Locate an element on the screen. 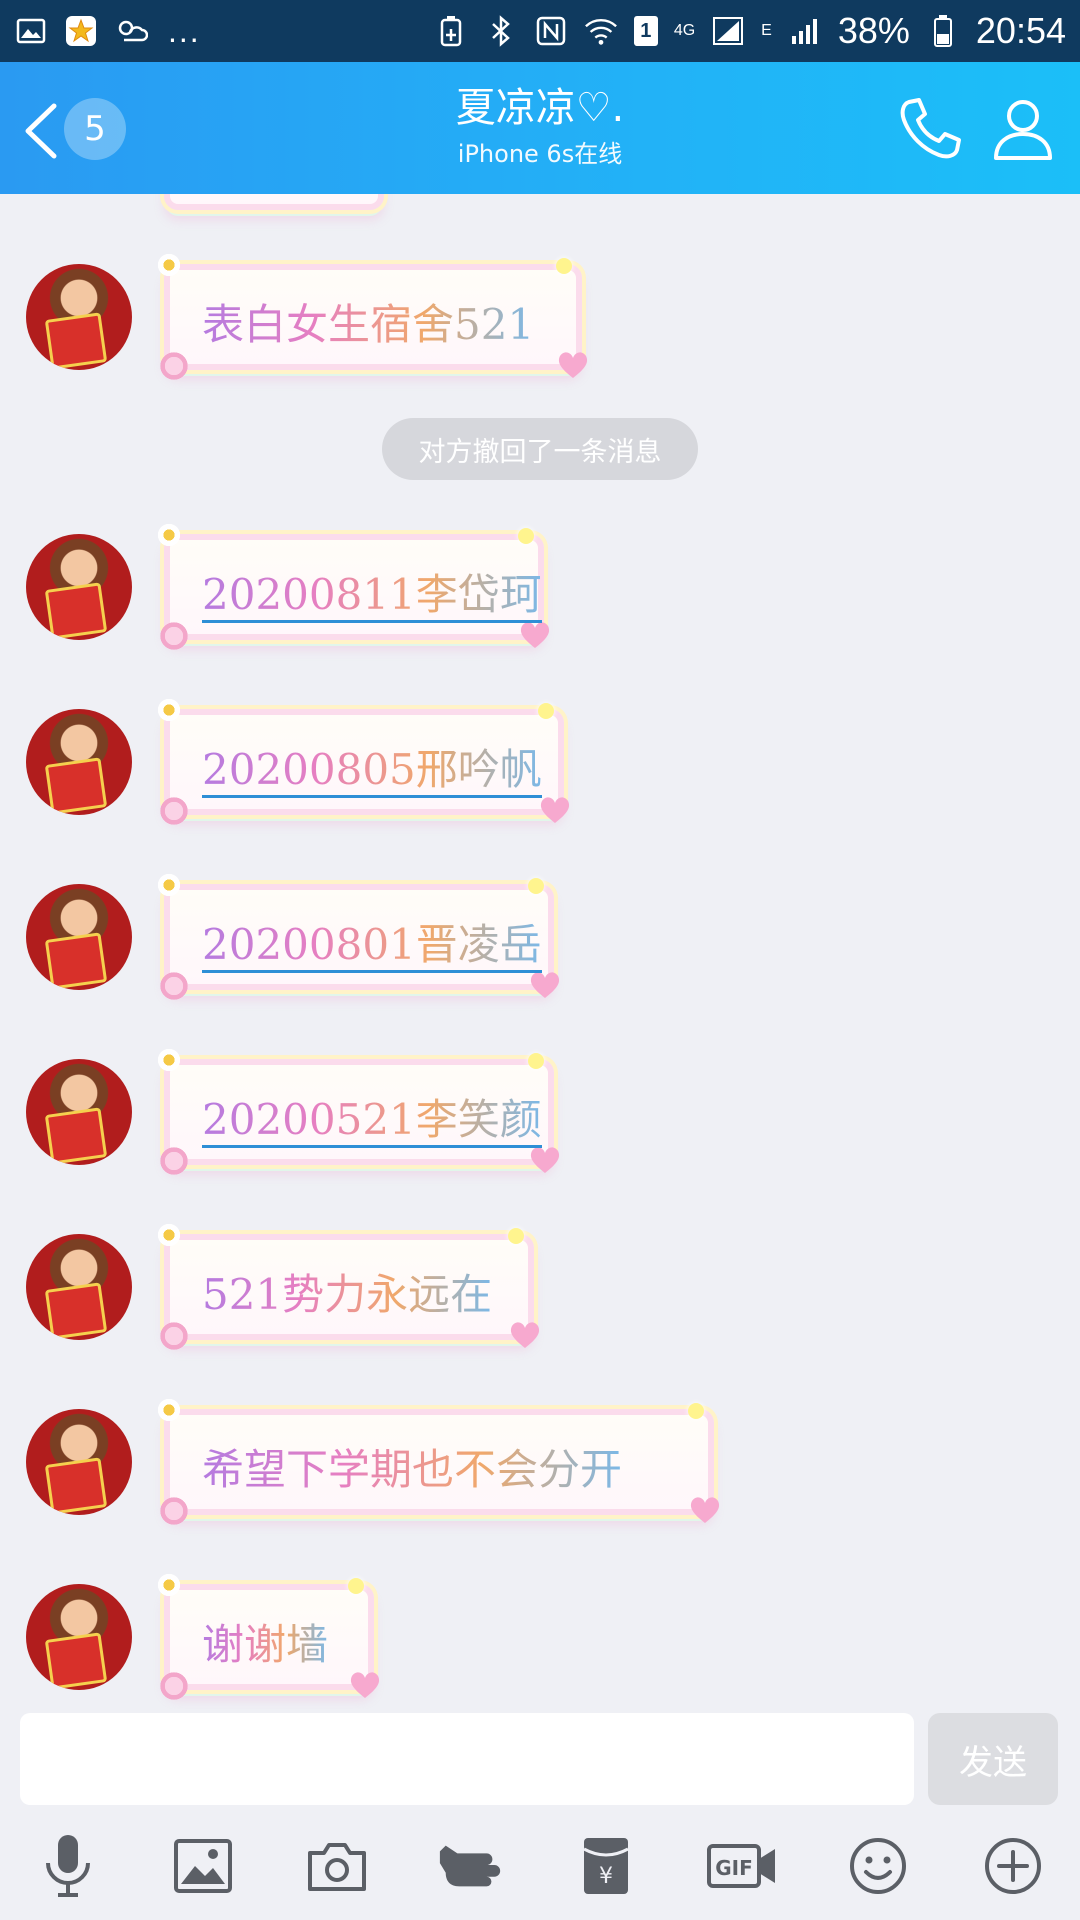 This screenshot has width=1080, height=1920. network-type: 4G is located at coordinates (684, 30).